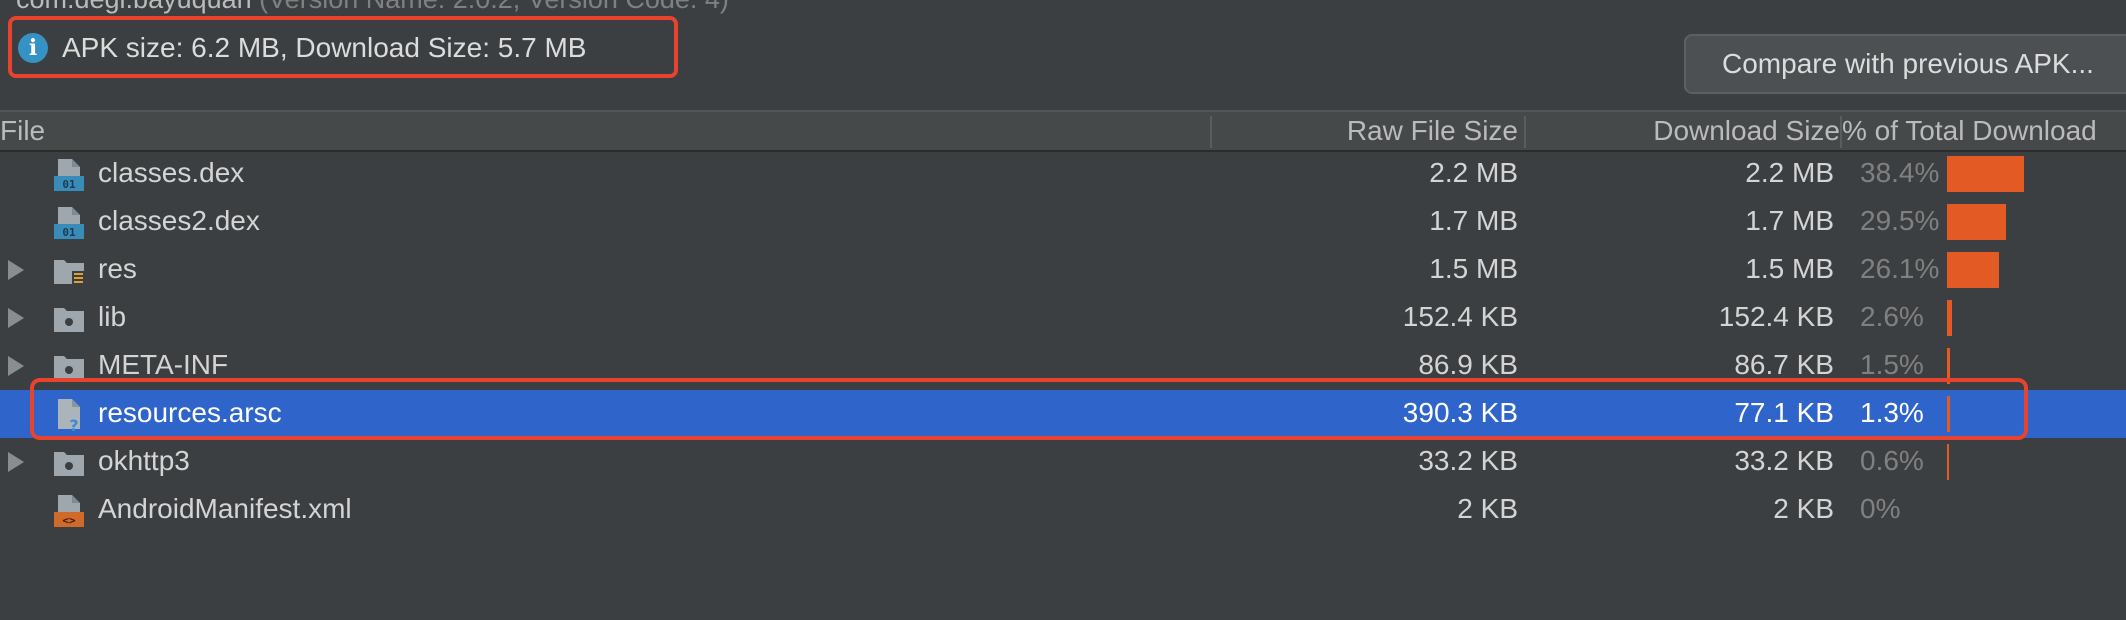 The width and height of the screenshot is (2126, 620). Describe the element at coordinates (1803, 508) in the screenshot. I see `download-size: 2 KB` at that location.